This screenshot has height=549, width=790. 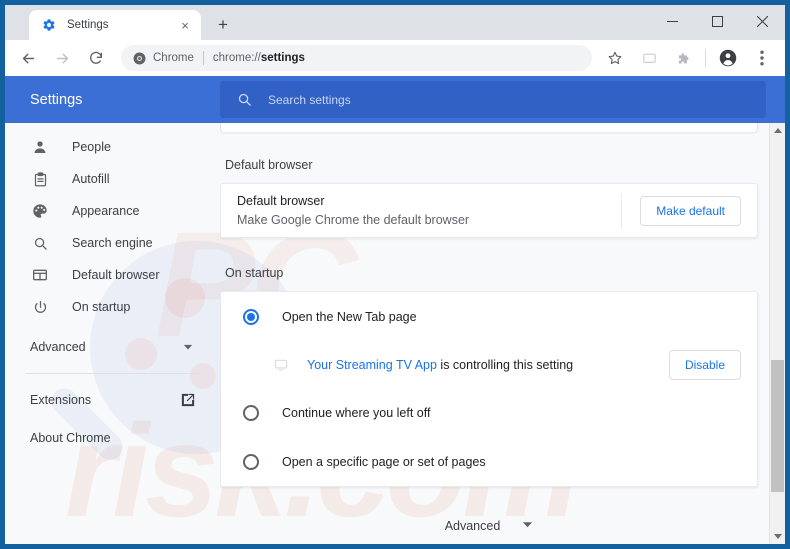 What do you see at coordinates (70, 438) in the screenshot?
I see `sidebar-item-label: About Chrome` at bounding box center [70, 438].